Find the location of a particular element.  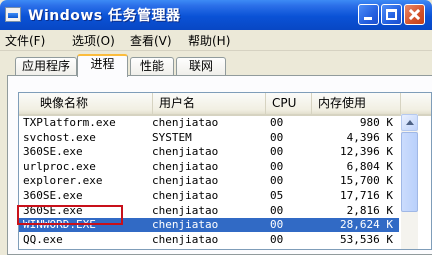

menu-options: 选项(O) is located at coordinates (93, 40).